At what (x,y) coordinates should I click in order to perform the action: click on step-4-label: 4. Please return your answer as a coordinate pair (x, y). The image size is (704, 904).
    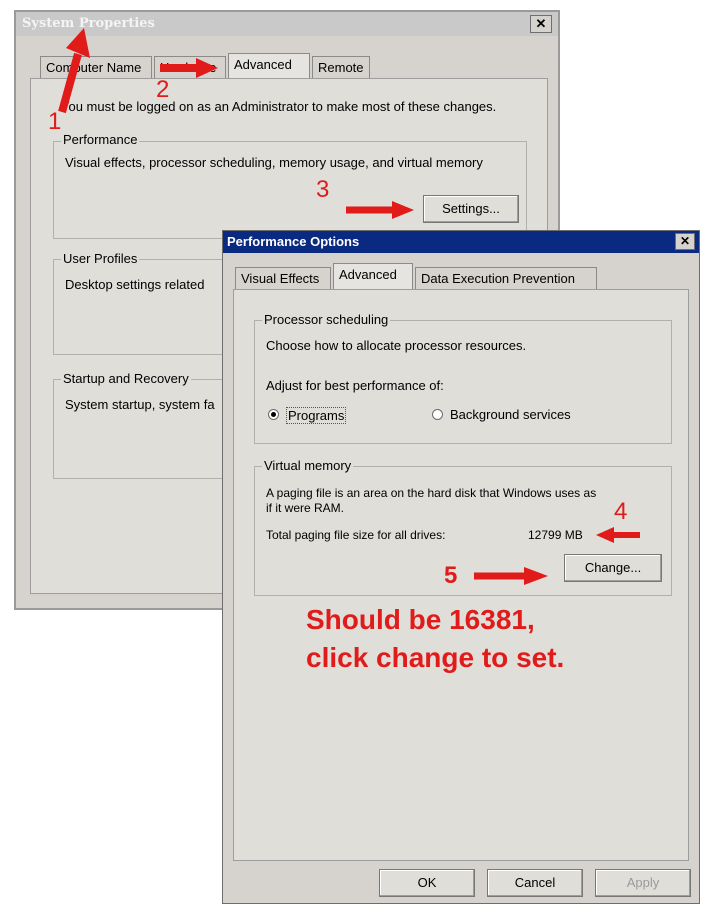
    Looking at the image, I should click on (621, 511).